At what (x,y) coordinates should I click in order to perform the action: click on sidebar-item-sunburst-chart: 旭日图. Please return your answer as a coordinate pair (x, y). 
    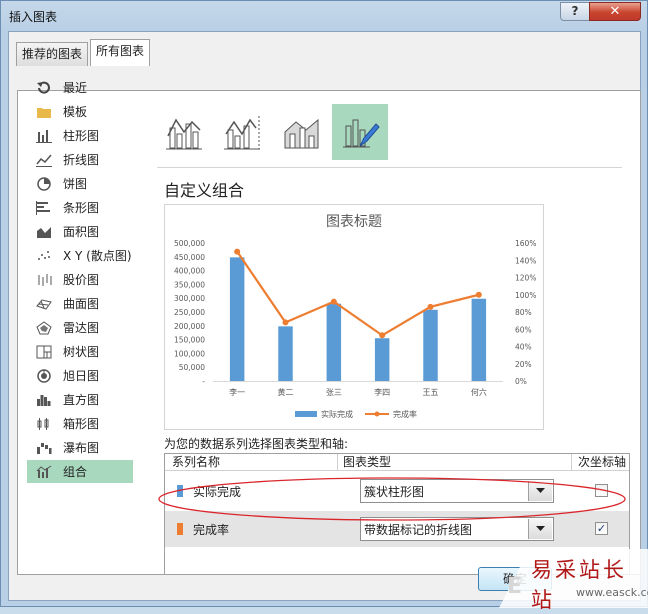
    Looking at the image, I should click on (80, 375).